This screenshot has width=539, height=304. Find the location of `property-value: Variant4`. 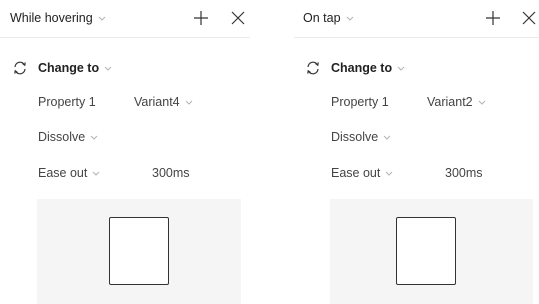

property-value: Variant4 is located at coordinates (157, 102).